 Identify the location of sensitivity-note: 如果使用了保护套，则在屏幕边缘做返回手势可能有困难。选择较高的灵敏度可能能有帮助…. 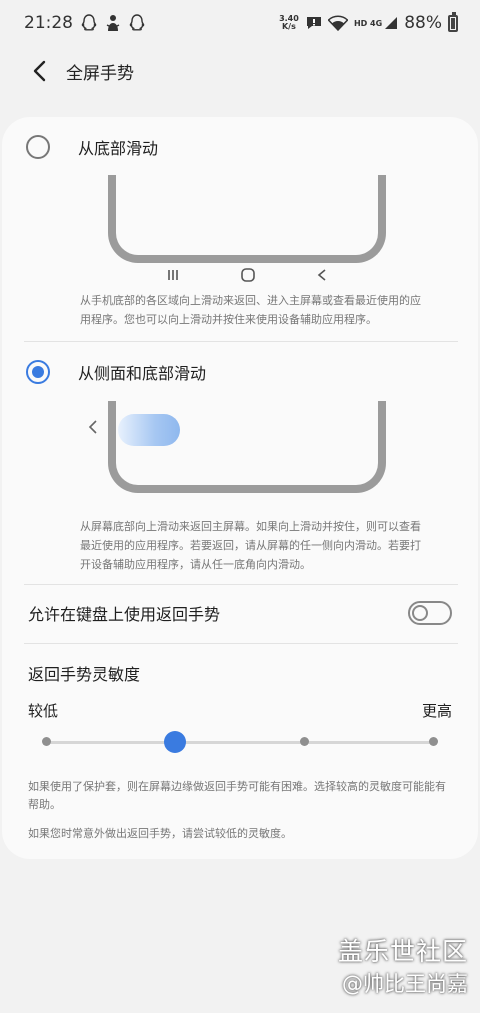
(237, 795).